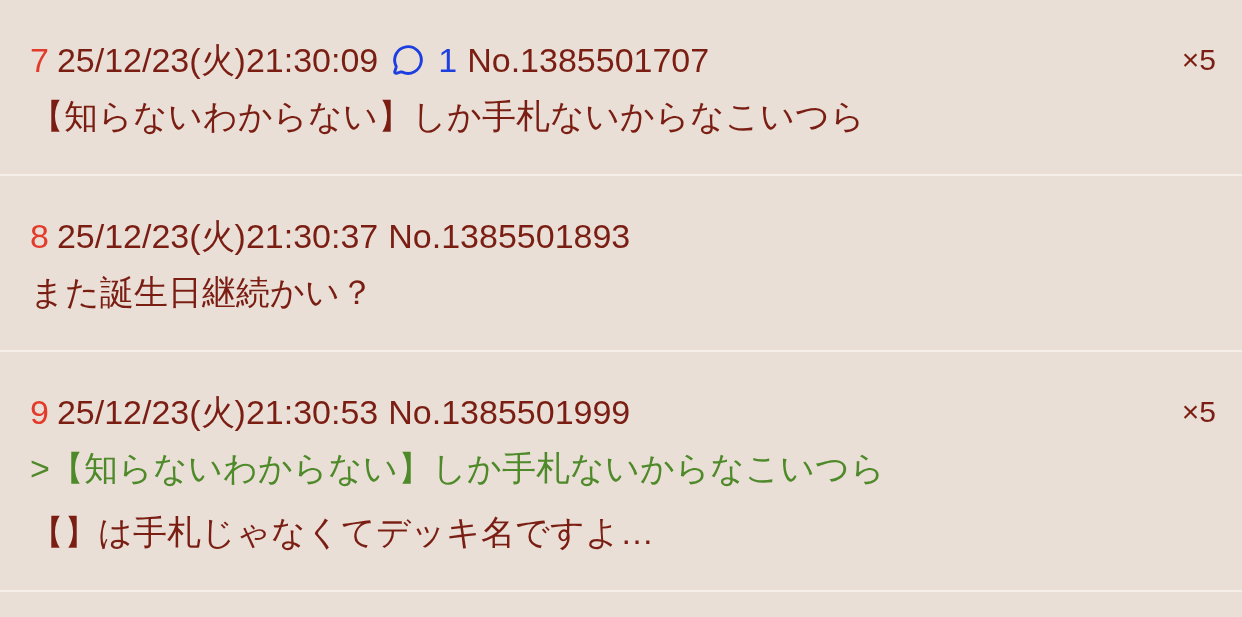  I want to click on reply-count: 1, so click(448, 60).